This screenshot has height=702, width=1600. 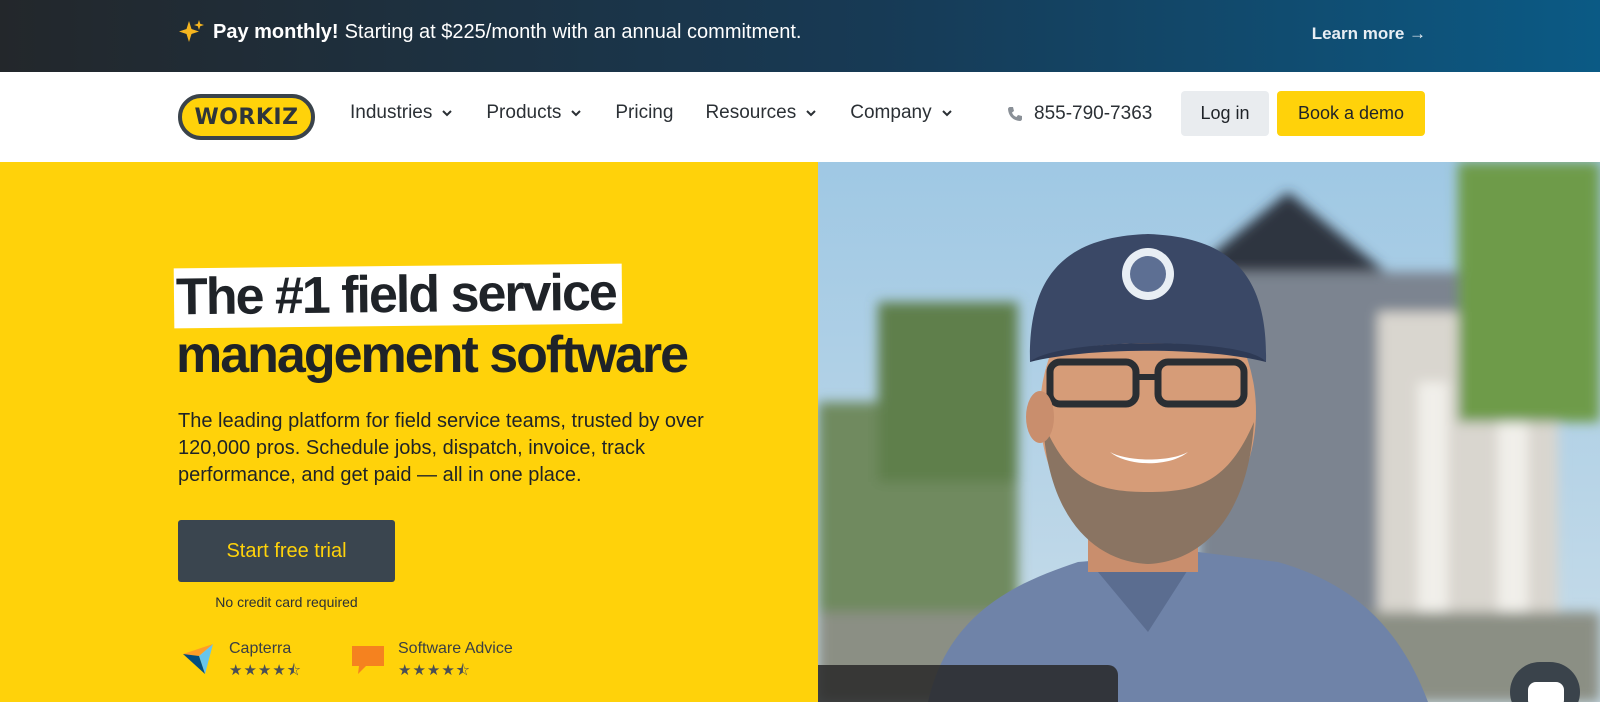 I want to click on menu-resources: Resources, so click(x=761, y=113).